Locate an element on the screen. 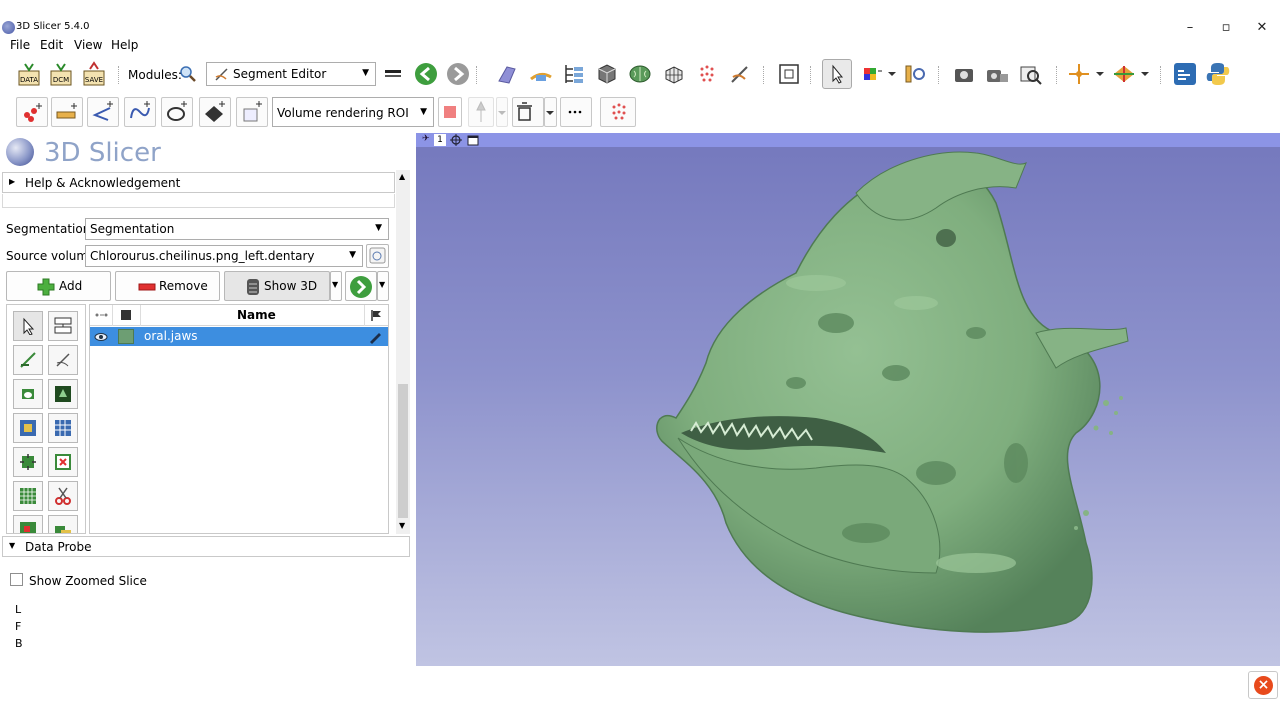 The image size is (1280, 720). previous-module-button is located at coordinates (426, 74).